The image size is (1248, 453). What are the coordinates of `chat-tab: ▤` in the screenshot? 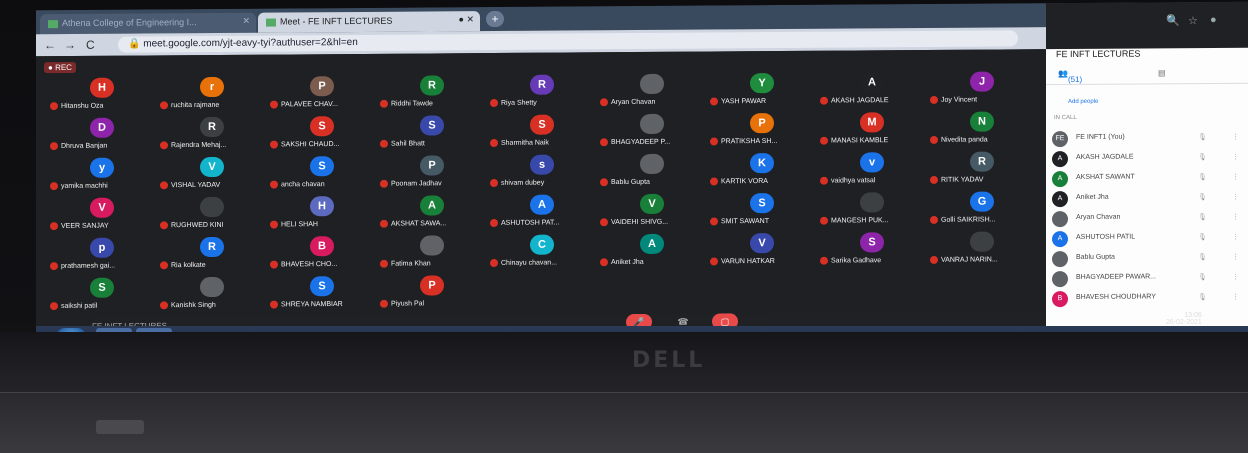 It's located at (1162, 72).